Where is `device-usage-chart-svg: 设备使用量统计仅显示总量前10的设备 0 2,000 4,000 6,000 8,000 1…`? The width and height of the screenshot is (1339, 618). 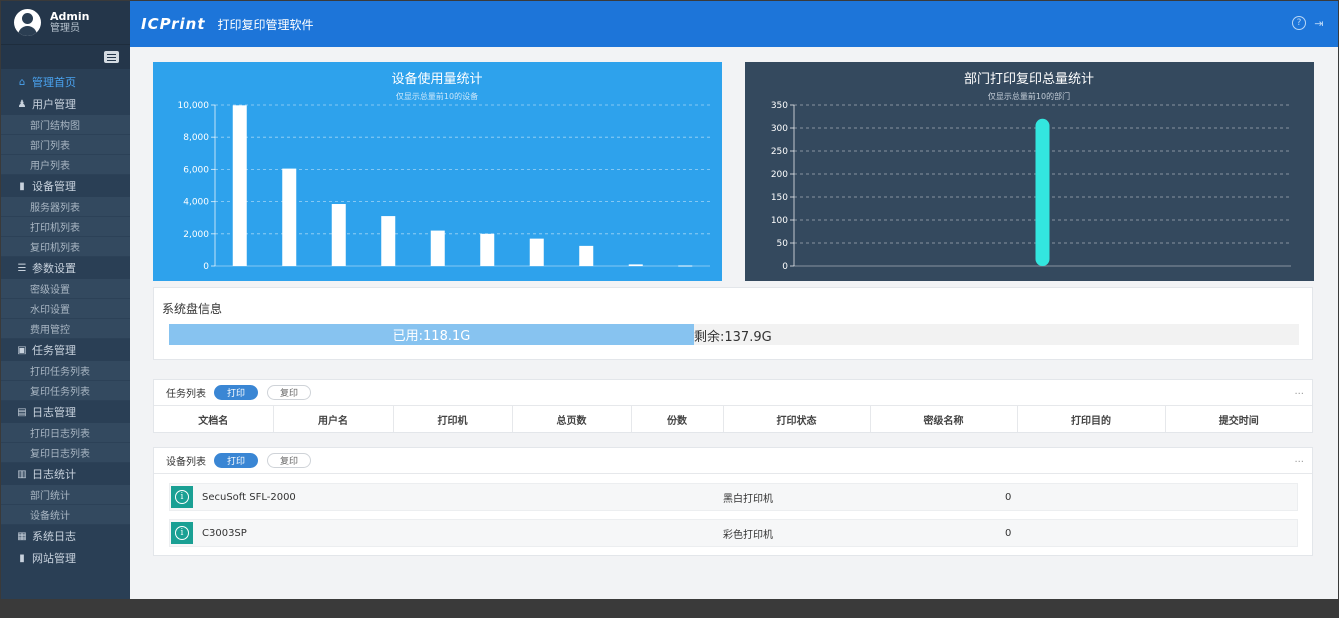
device-usage-chart-svg: 设备使用量统计仅显示总量前10的设备 0 2,000 4,000 6,000 8,000 1… is located at coordinates (444, 171).